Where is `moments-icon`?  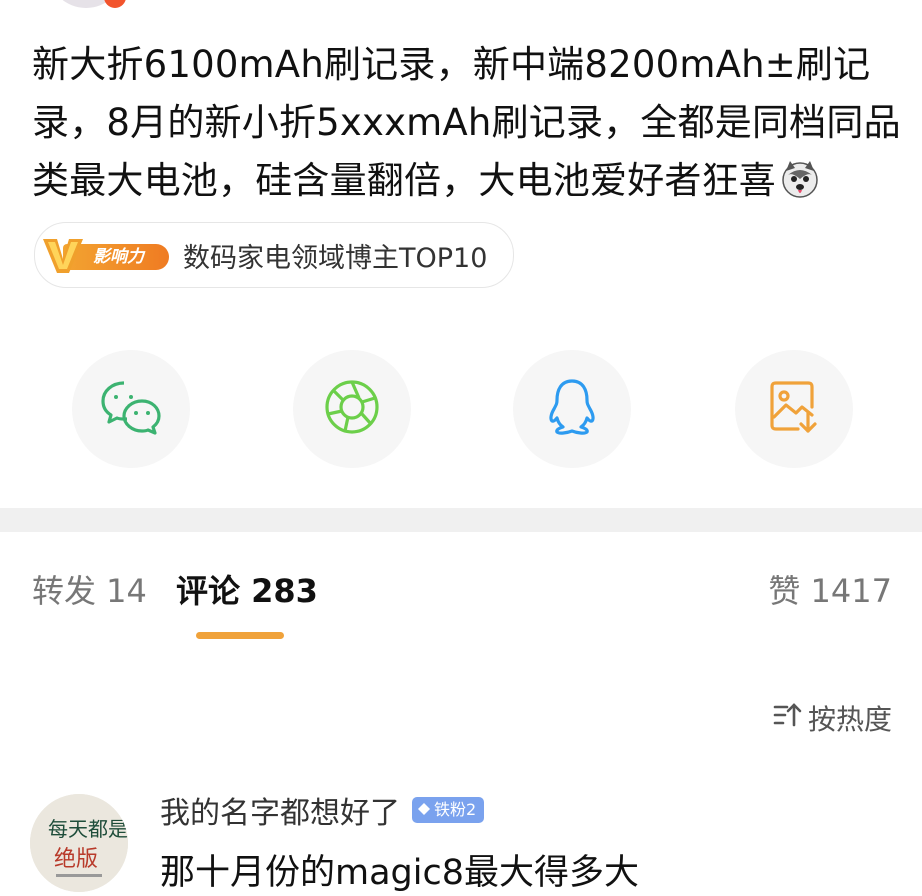 moments-icon is located at coordinates (352, 409).